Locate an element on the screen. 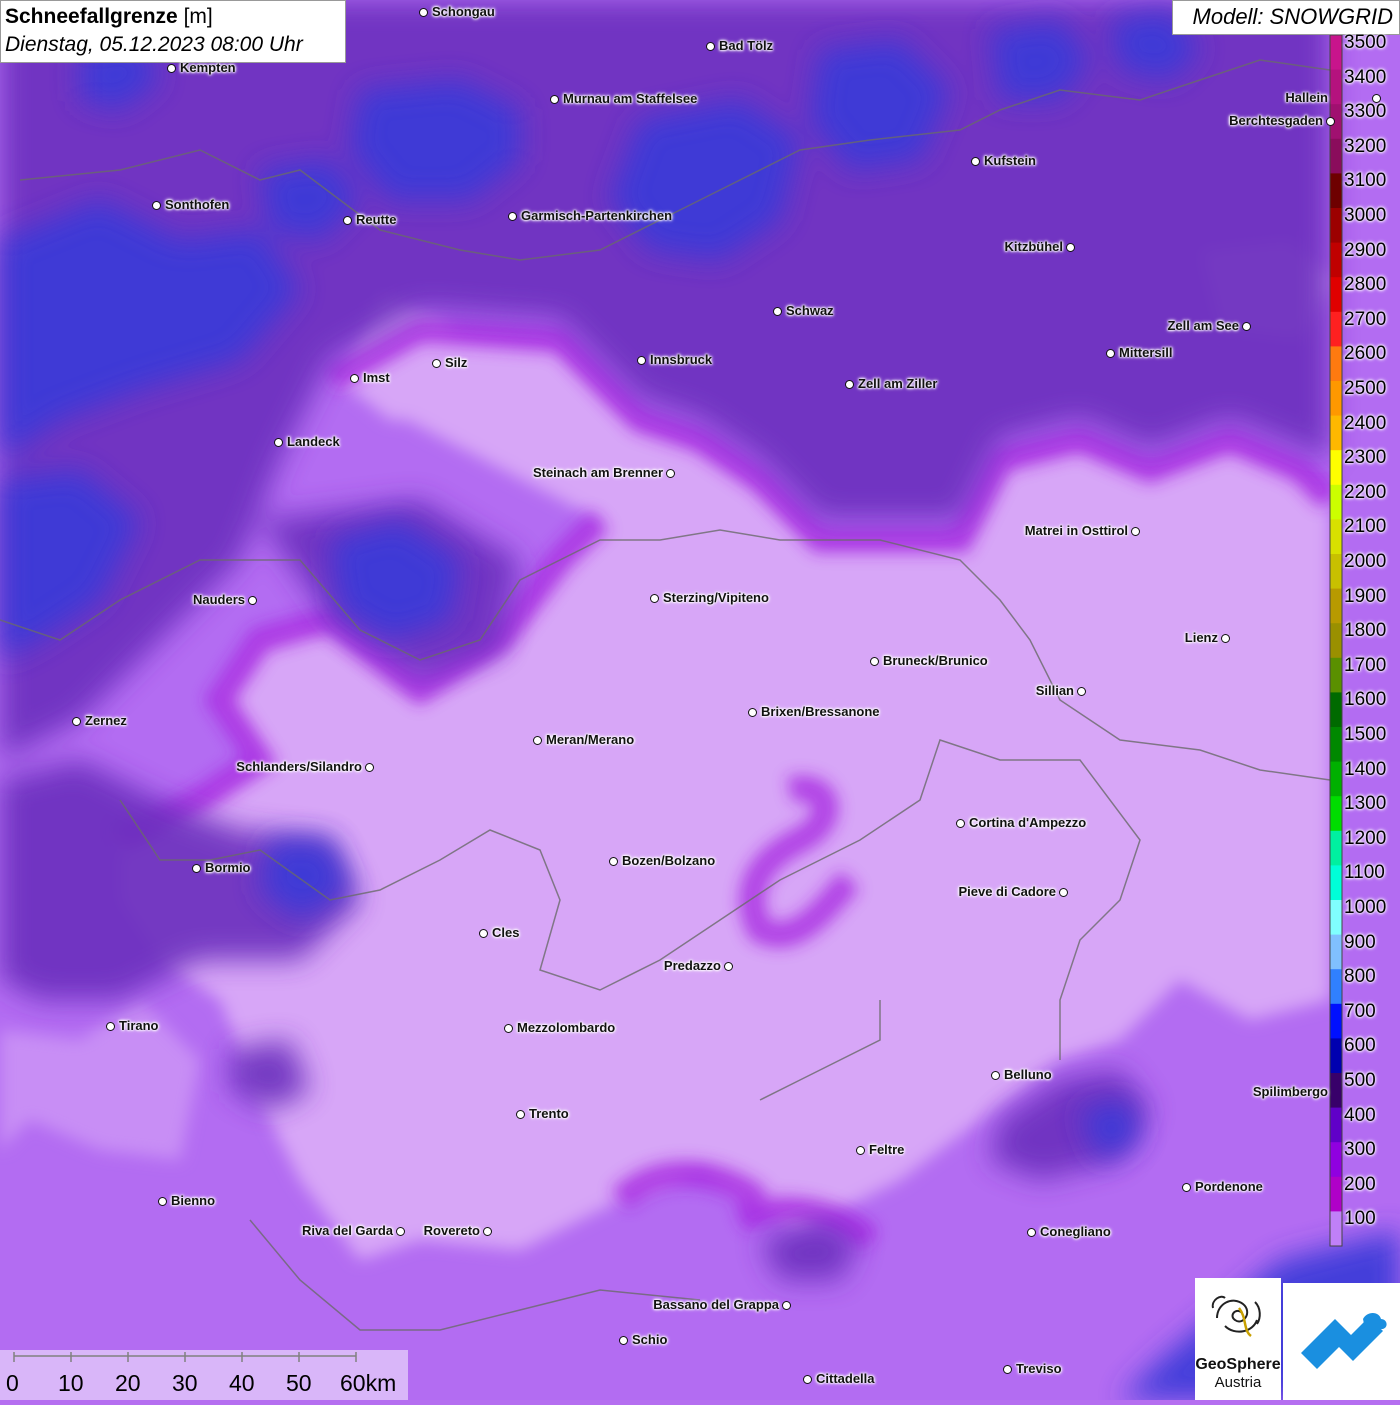 This screenshot has width=1400, height=1405. legend-label: 1900 is located at coordinates (1365, 596).